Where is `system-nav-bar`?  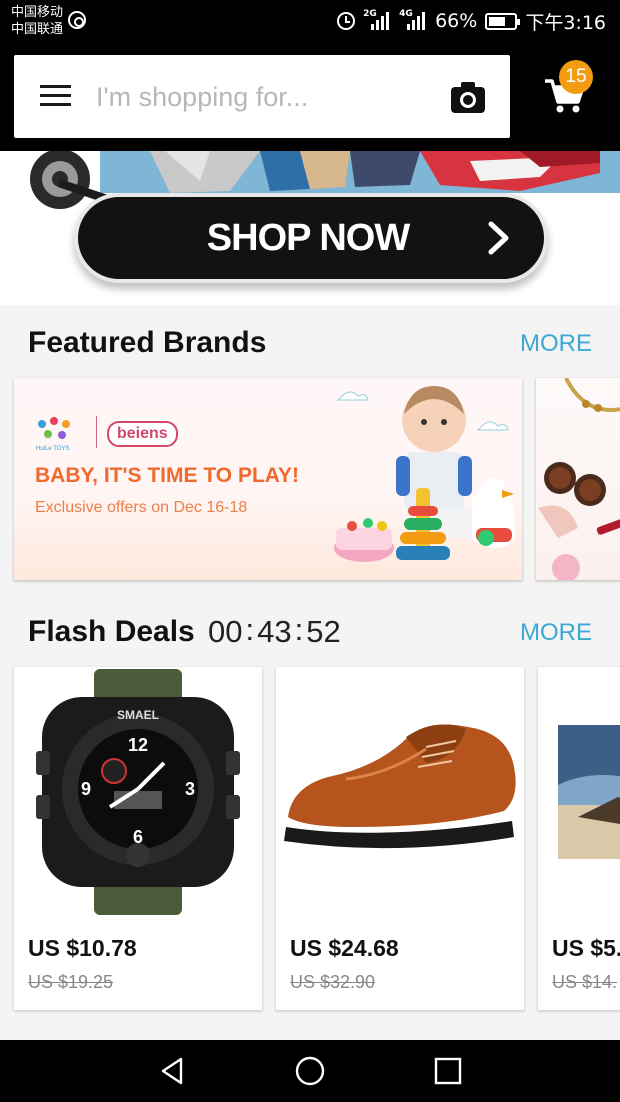 system-nav-bar is located at coordinates (310, 1071).